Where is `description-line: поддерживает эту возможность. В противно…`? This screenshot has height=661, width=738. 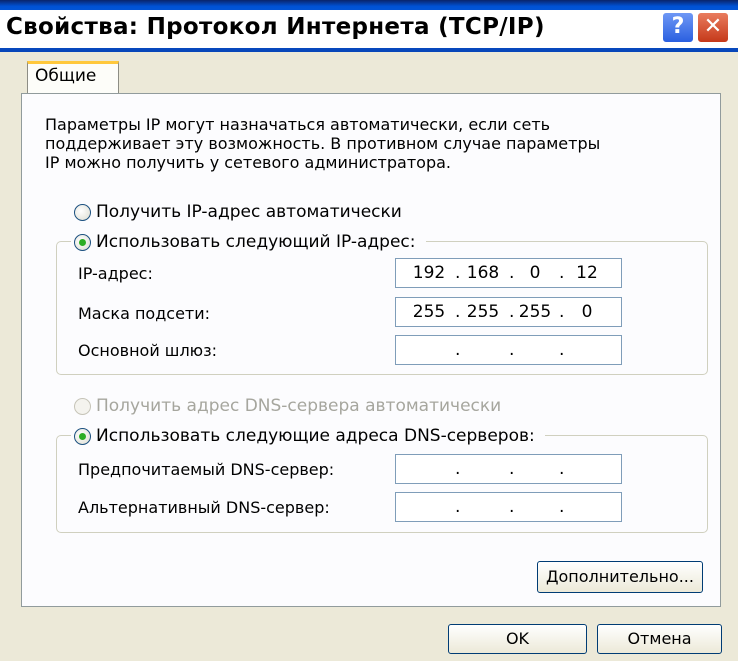 description-line: поддерживает эту возможность. В противно… is located at coordinates (323, 143).